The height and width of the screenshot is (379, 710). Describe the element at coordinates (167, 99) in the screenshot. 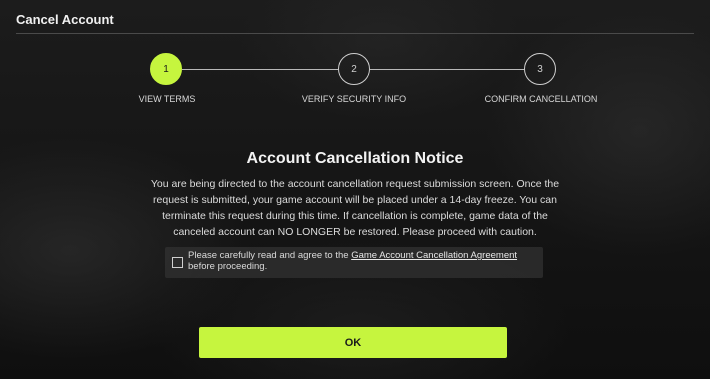

I see `step-1-label: VIEW TERMS` at that location.